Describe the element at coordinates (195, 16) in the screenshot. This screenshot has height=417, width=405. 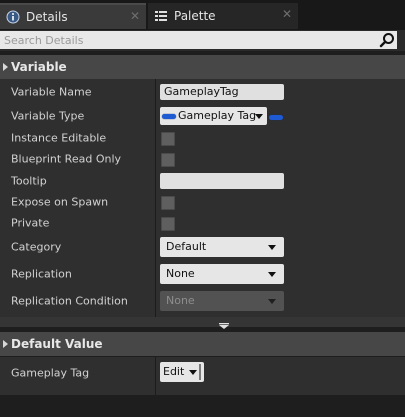
I see `tab-palette-label: Palette` at that location.